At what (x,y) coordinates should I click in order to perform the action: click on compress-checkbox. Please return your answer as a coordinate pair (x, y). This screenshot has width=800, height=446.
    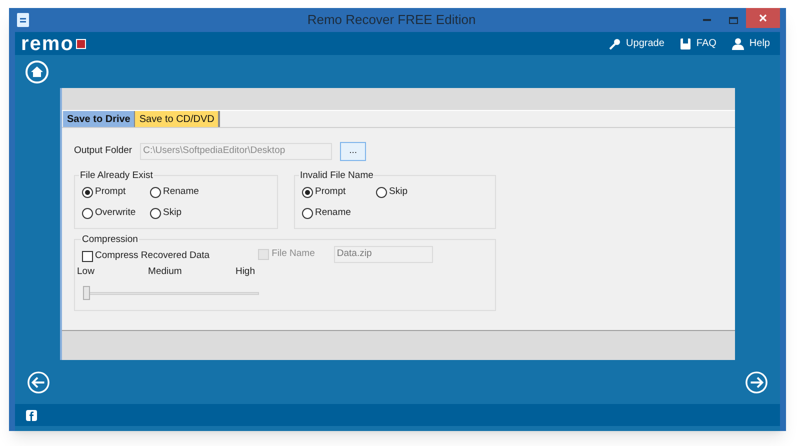
    Looking at the image, I should click on (87, 256).